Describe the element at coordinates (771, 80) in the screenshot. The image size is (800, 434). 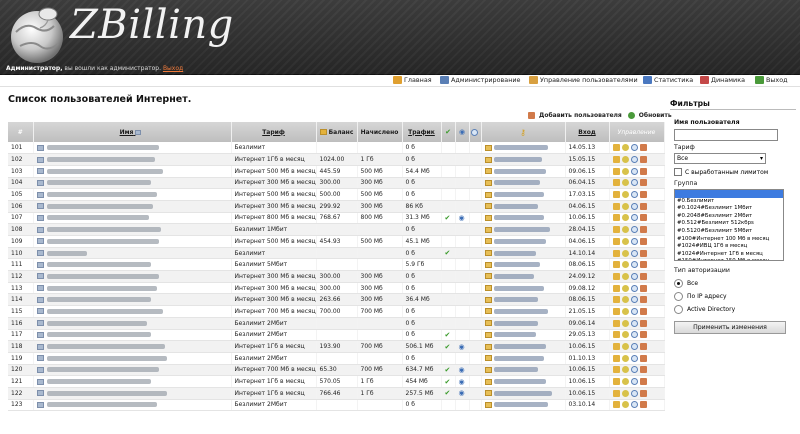
I see `nav-item-5: Выход` at that location.